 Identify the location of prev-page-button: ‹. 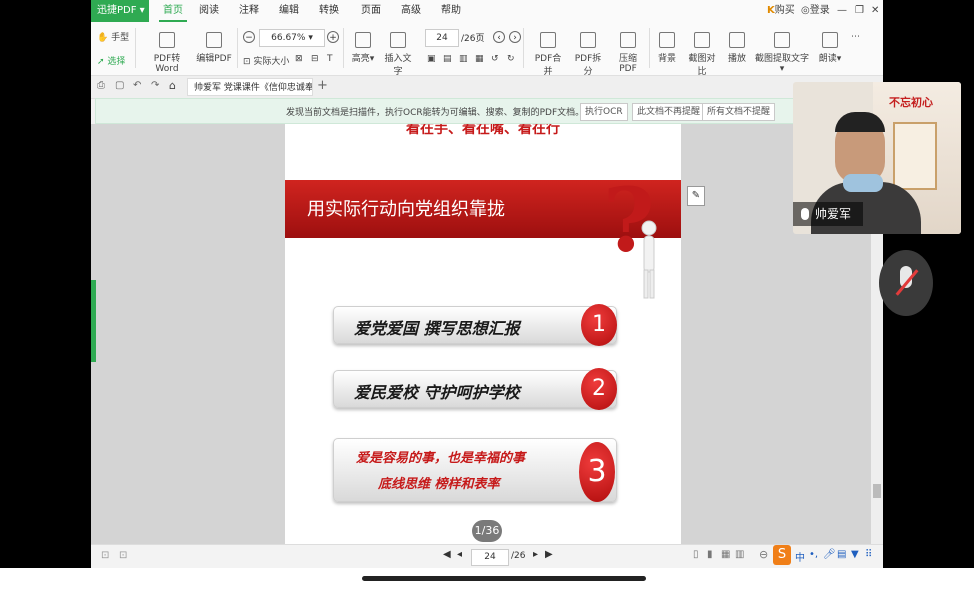
(499, 37).